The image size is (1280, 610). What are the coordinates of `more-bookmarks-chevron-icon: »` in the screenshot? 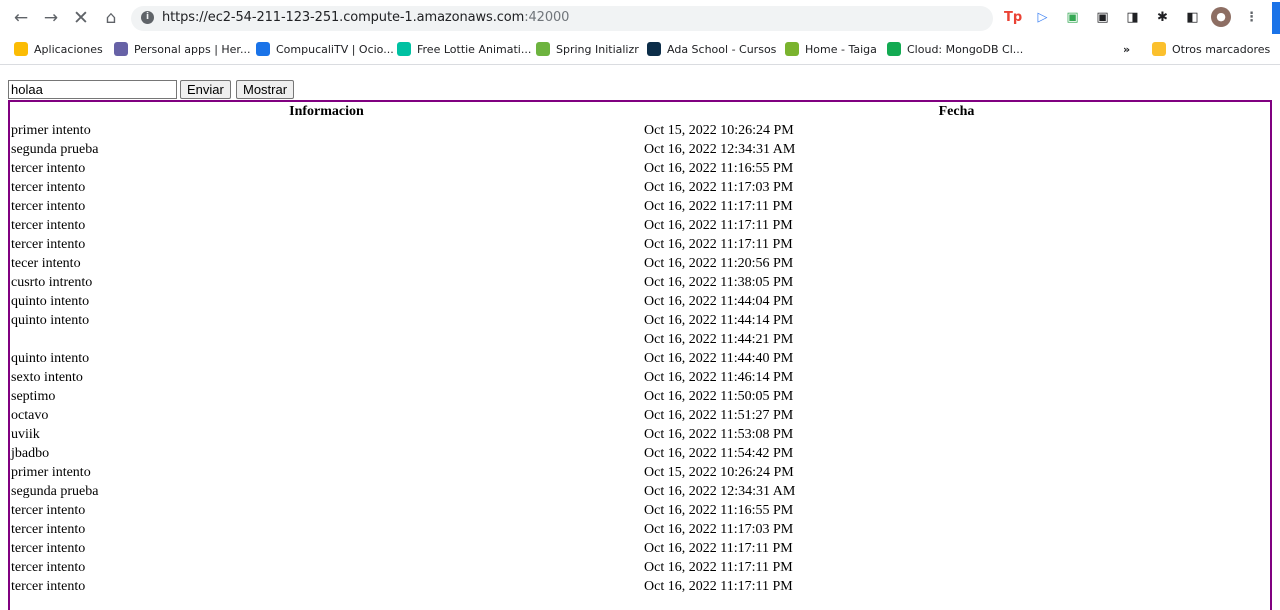 It's located at (1126, 50).